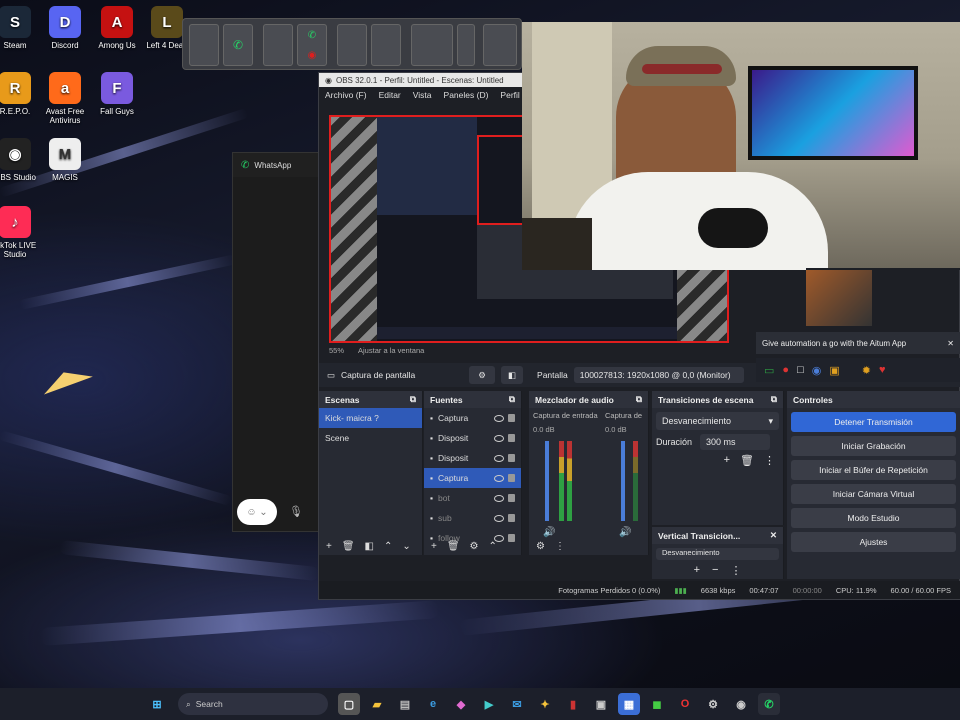 This screenshot has height=720, width=960. I want to click on app-icon: ▣, so click(601, 704).